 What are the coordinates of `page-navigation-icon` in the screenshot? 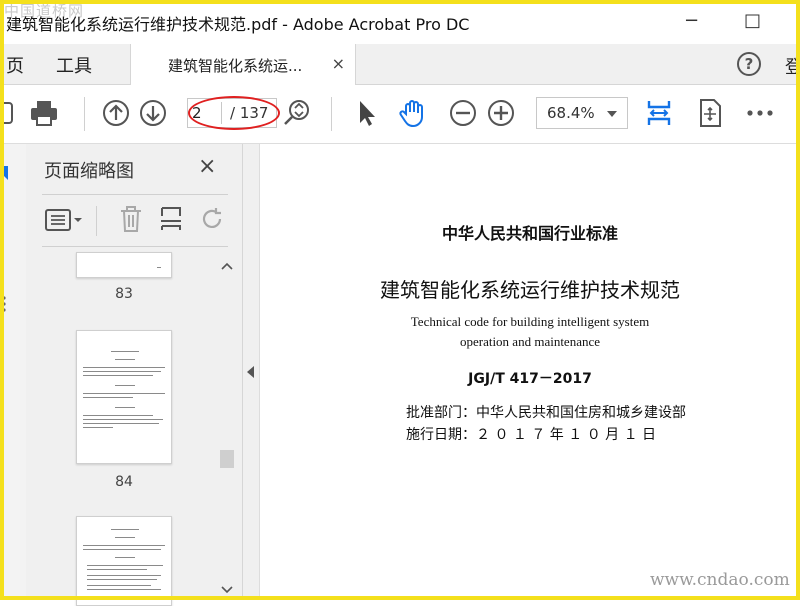 It's located at (297, 113).